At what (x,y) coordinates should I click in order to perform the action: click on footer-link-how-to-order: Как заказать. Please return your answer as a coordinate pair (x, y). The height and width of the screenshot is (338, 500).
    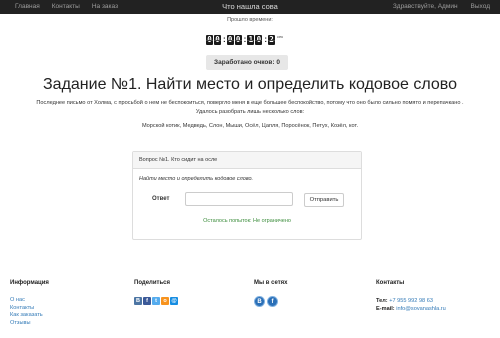
    Looking at the image, I should click on (29, 316).